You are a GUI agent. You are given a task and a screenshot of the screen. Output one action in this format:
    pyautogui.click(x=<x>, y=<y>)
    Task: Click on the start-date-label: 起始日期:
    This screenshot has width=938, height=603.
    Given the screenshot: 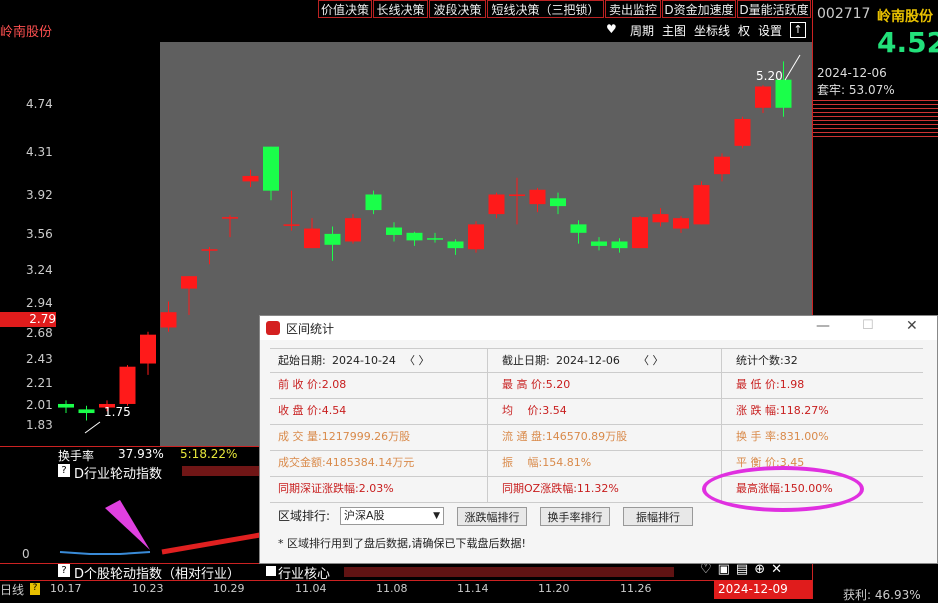 What is the action you would take?
    pyautogui.click(x=302, y=360)
    